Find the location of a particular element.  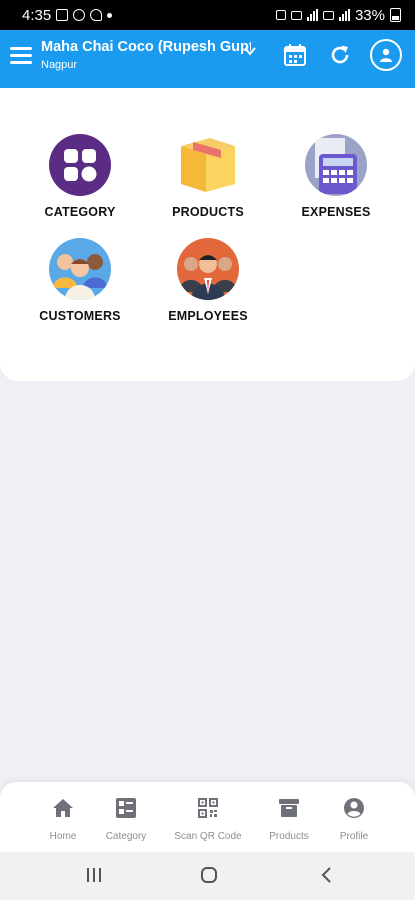

tile-customers: CUSTOMERS is located at coordinates (80, 280).